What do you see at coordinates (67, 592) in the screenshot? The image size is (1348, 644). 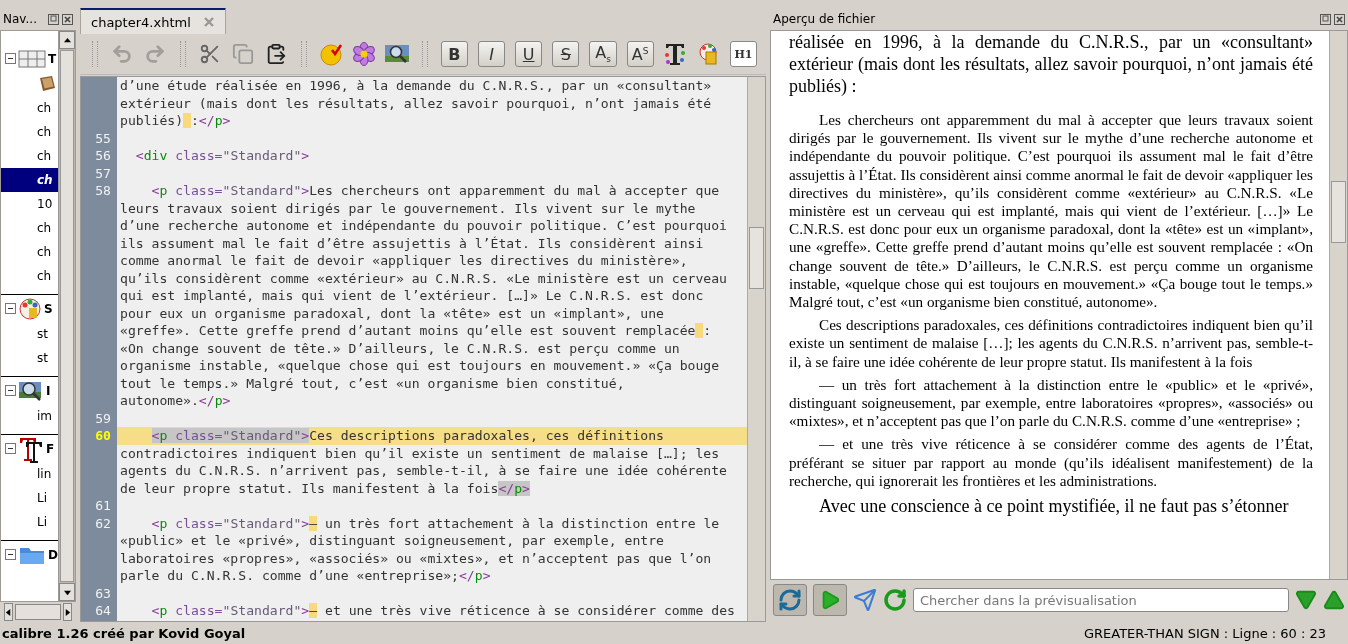 I see `scroll-down-icon` at bounding box center [67, 592].